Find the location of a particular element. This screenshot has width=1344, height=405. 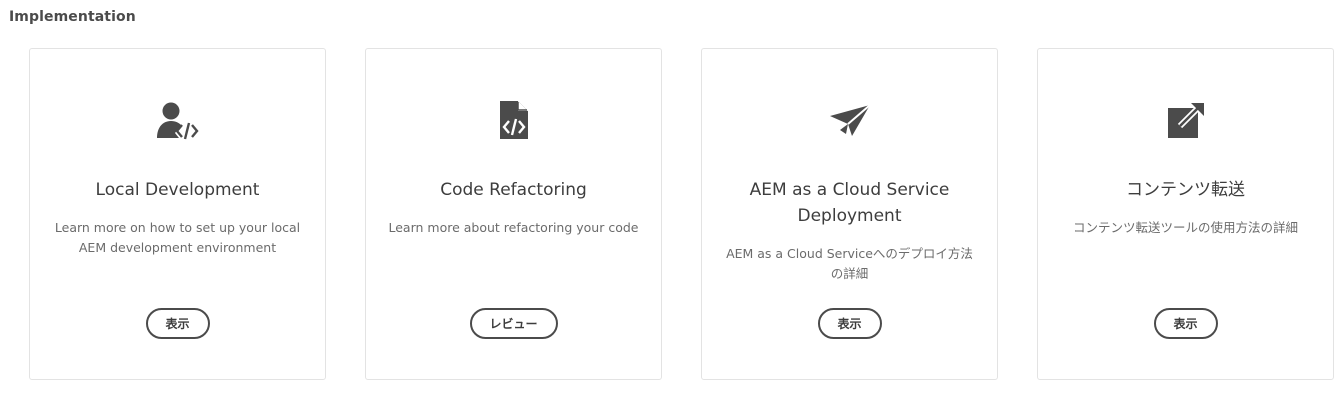

card-title: コンテンツ転送 is located at coordinates (1185, 190).